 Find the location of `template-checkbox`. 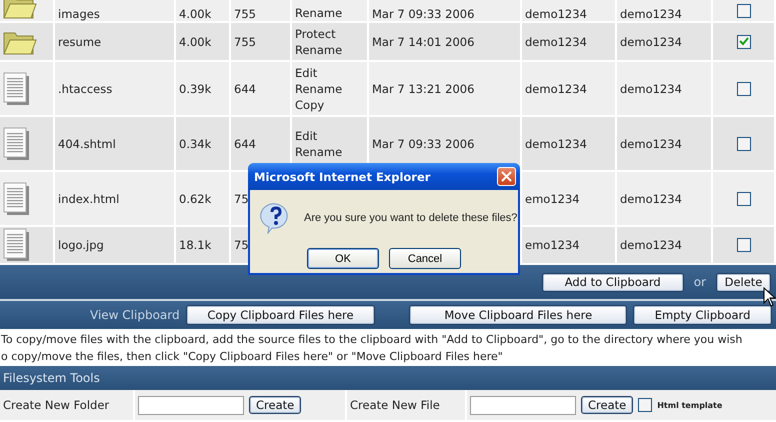

template-checkbox is located at coordinates (645, 405).